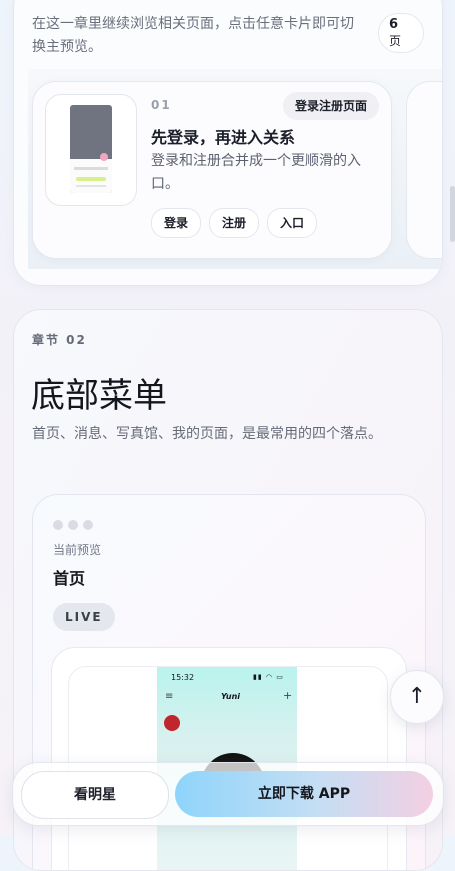  Describe the element at coordinates (95, 795) in the screenshot. I see `view-stars-button: 看明星` at that location.